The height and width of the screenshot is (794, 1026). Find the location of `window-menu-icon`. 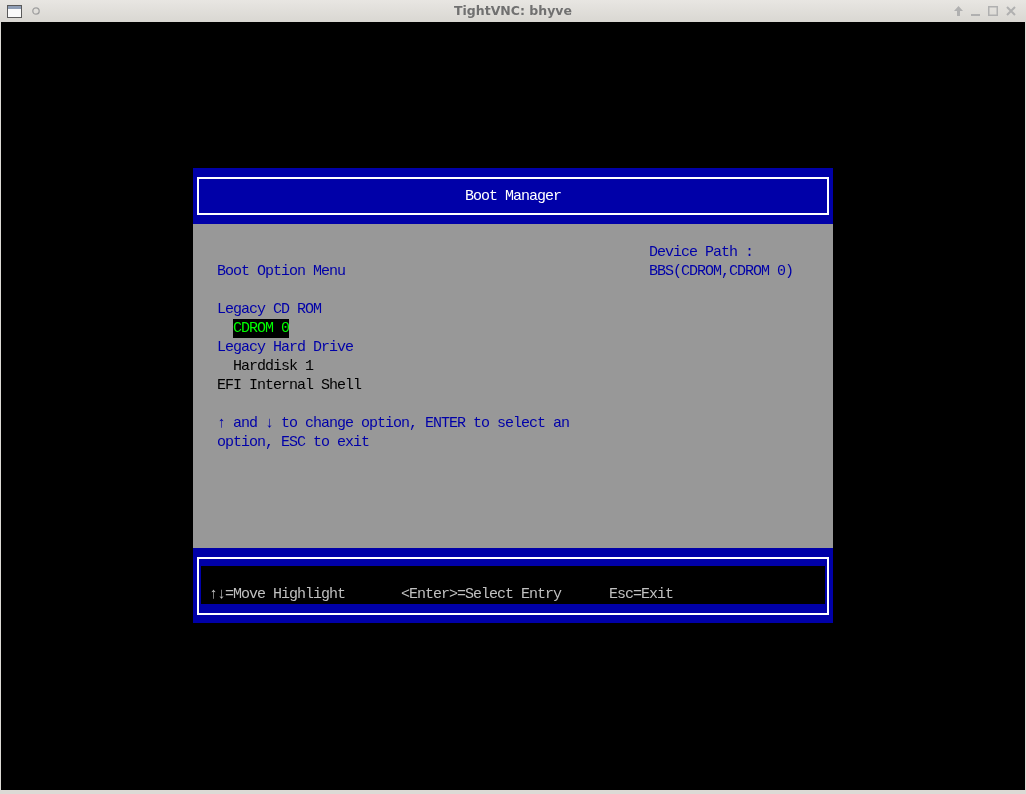

window-menu-icon is located at coordinates (14, 11).